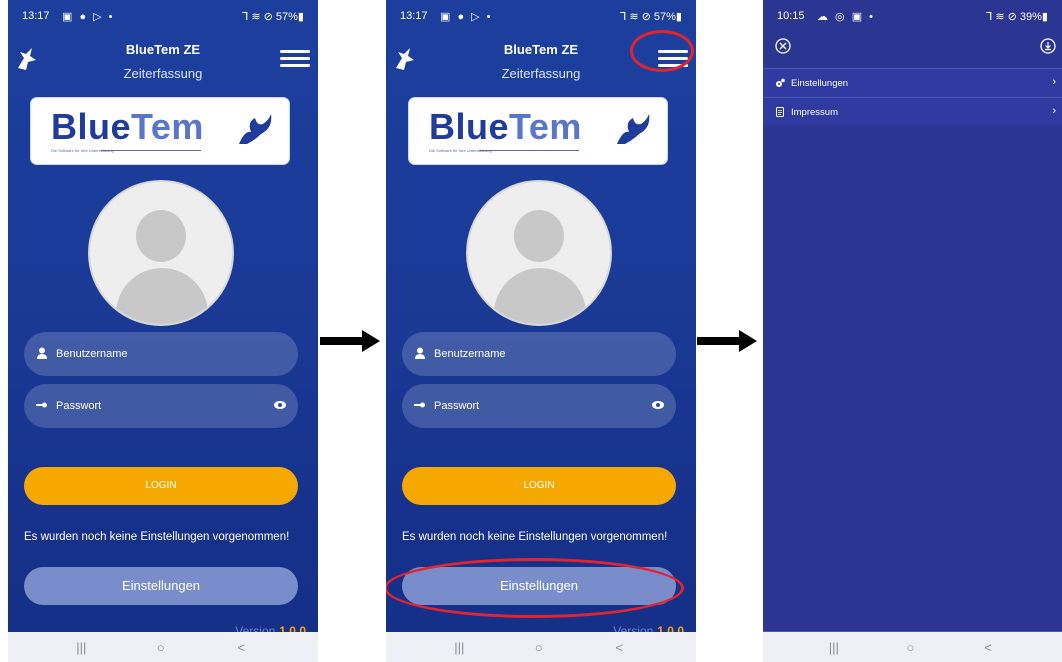 The height and width of the screenshot is (662, 1062). I want to click on settings-button: Einstellungen, so click(161, 586).